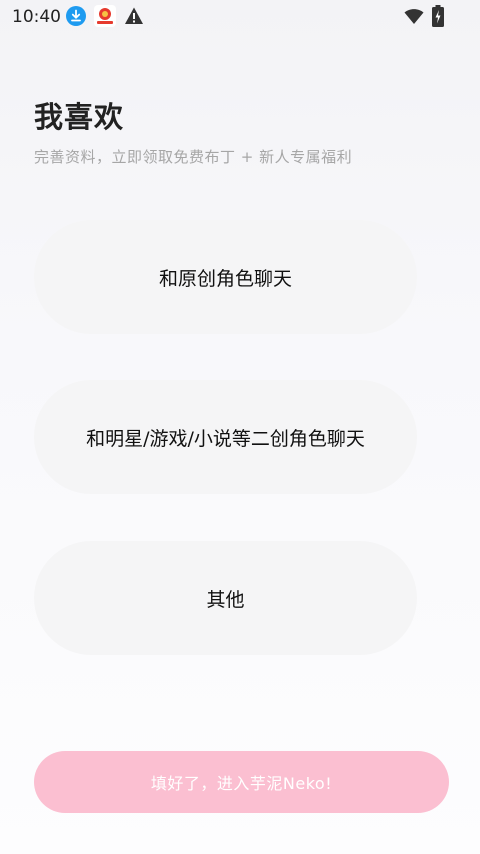 This screenshot has width=480, height=854. What do you see at coordinates (193, 157) in the screenshot?
I see `page-subtitle: 完善资料，立即领取免费布丁 + 新人专属福利` at bounding box center [193, 157].